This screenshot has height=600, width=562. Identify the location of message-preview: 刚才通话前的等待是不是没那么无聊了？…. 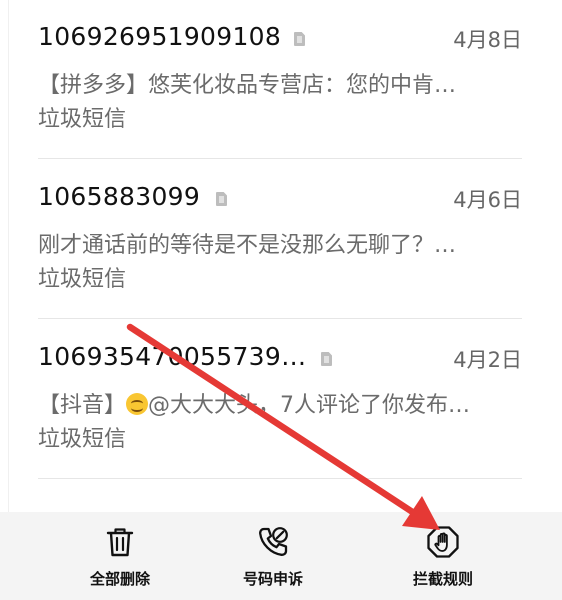
(247, 245).